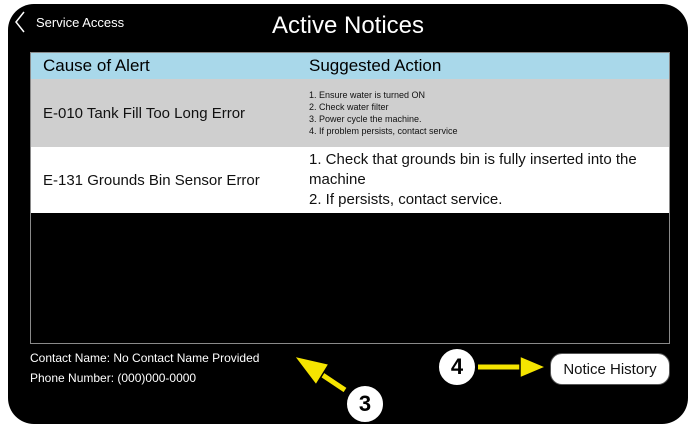  Describe the element at coordinates (145, 358) in the screenshot. I see `contact-name: Contact Name: No Contact Name Provided` at that location.